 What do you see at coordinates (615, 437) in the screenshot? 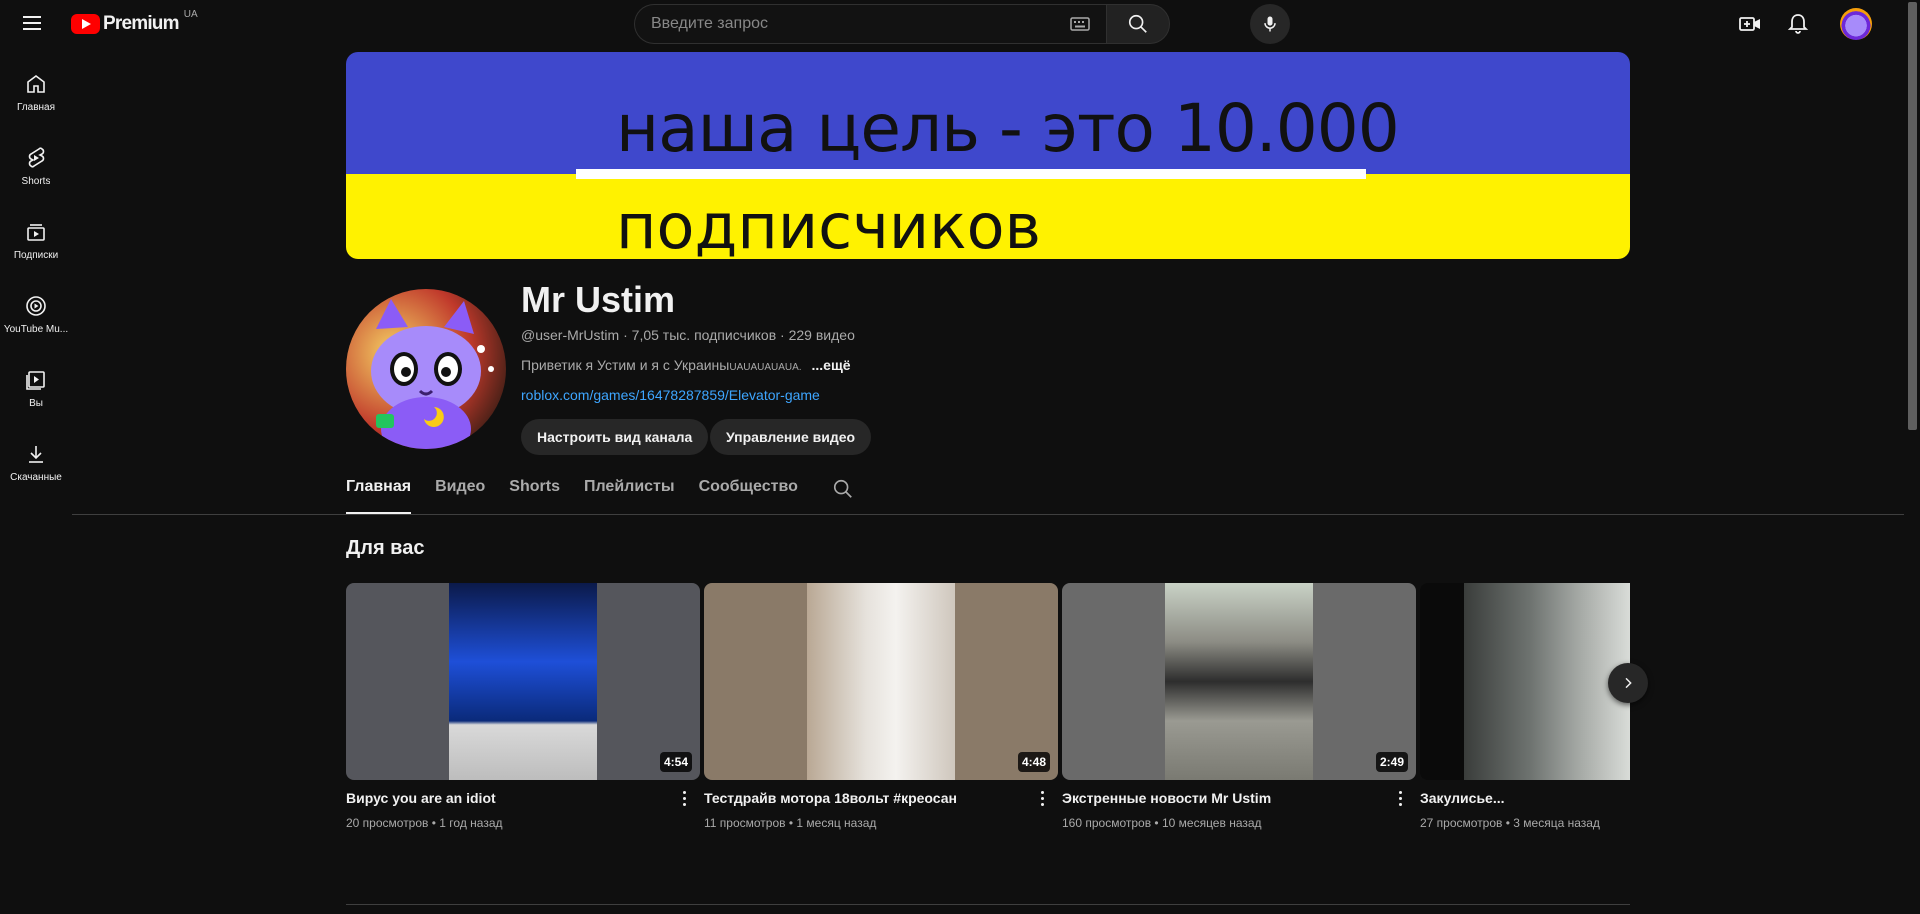
I see `customize-channel-button: Настроить вид канала` at bounding box center [615, 437].